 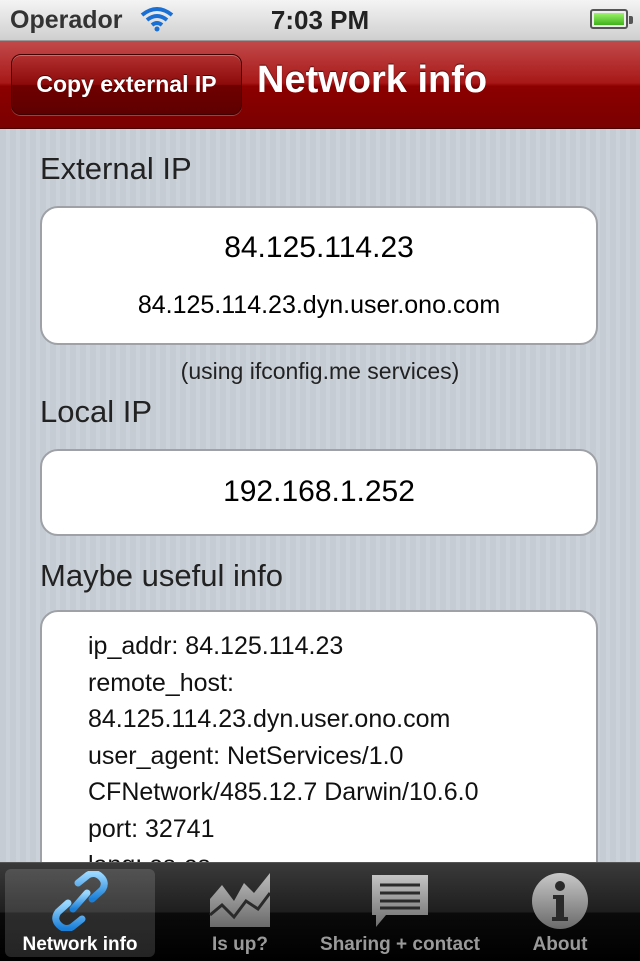 I want to click on external-ip-note: (using ifconfig.me services), so click(x=320, y=371).